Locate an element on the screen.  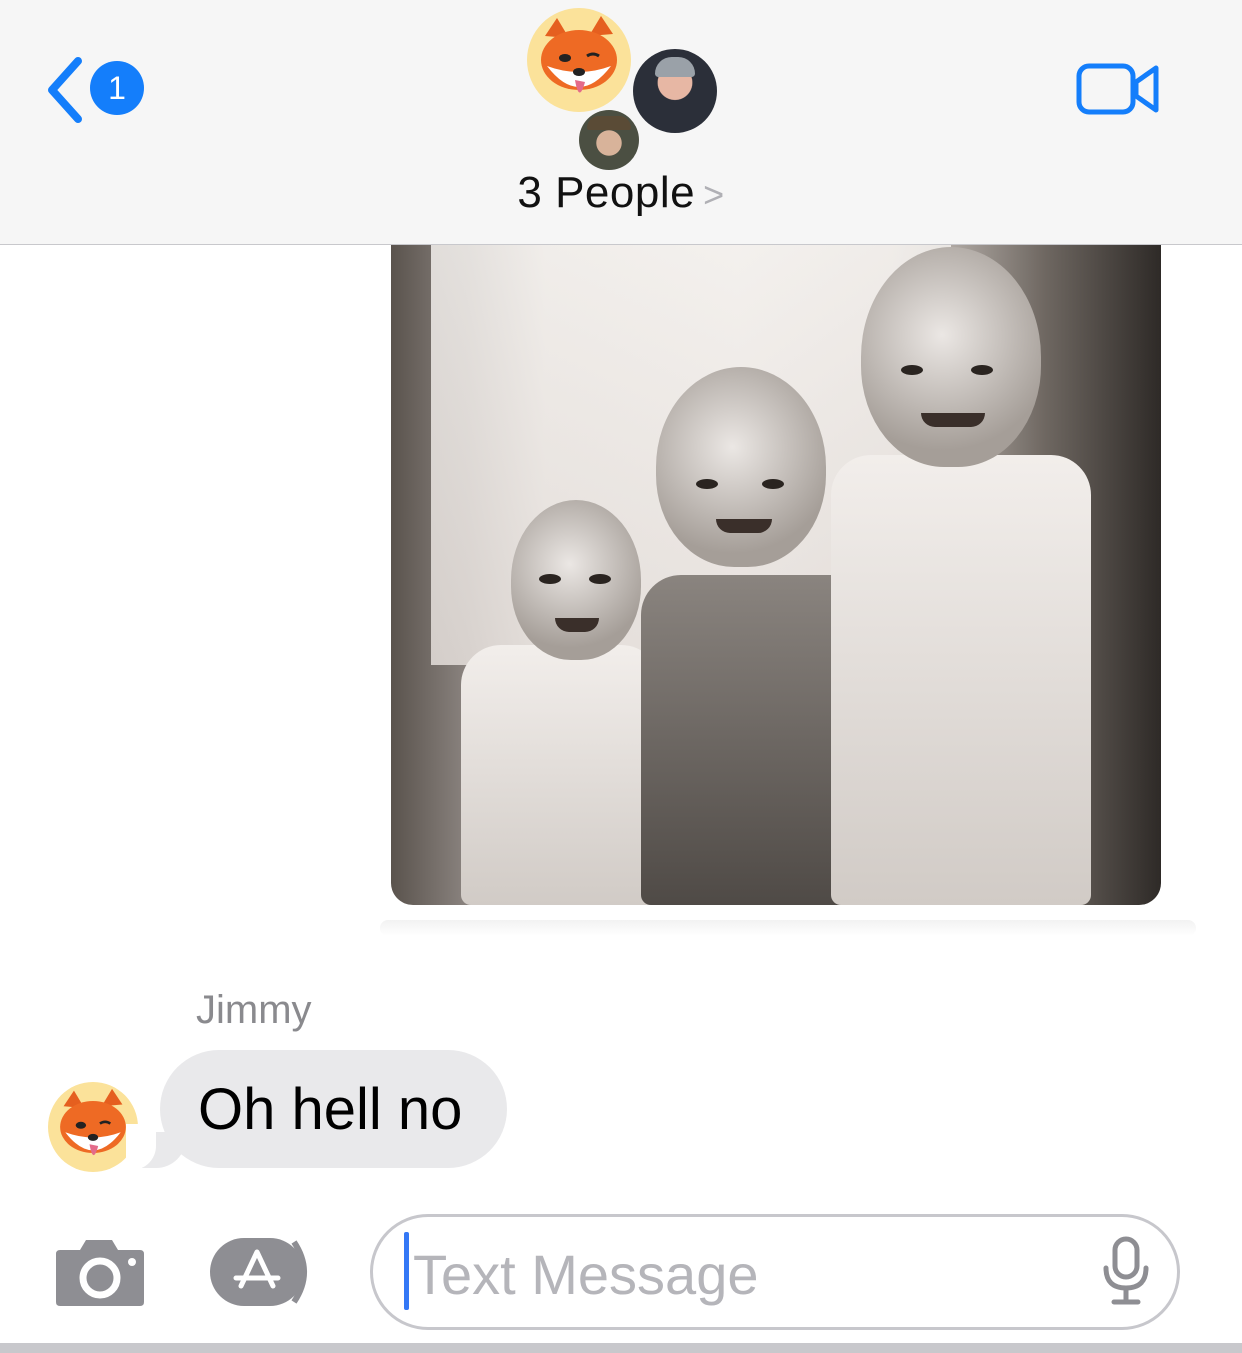
chevron-right-icon: > is located at coordinates (714, 194).